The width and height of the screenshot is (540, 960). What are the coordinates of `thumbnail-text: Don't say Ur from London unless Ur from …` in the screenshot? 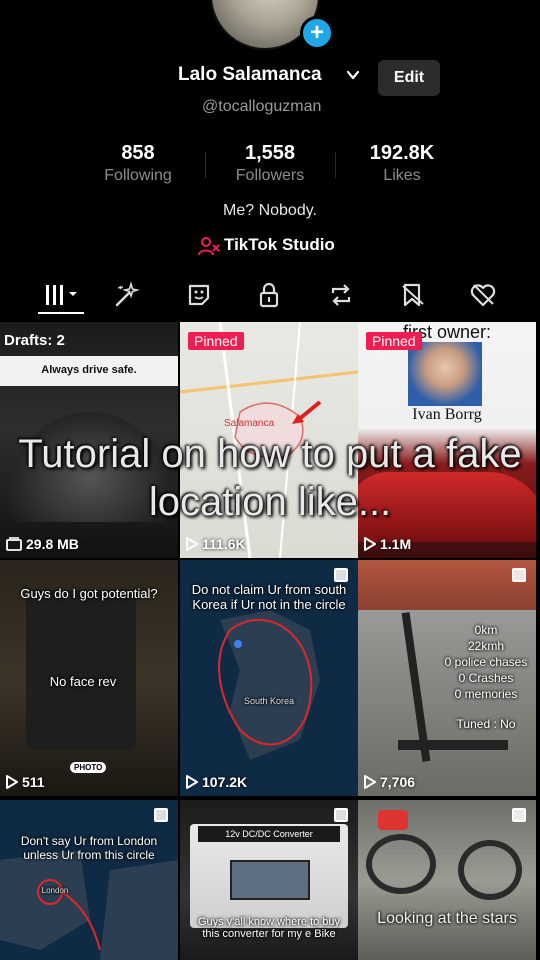 It's located at (89, 848).